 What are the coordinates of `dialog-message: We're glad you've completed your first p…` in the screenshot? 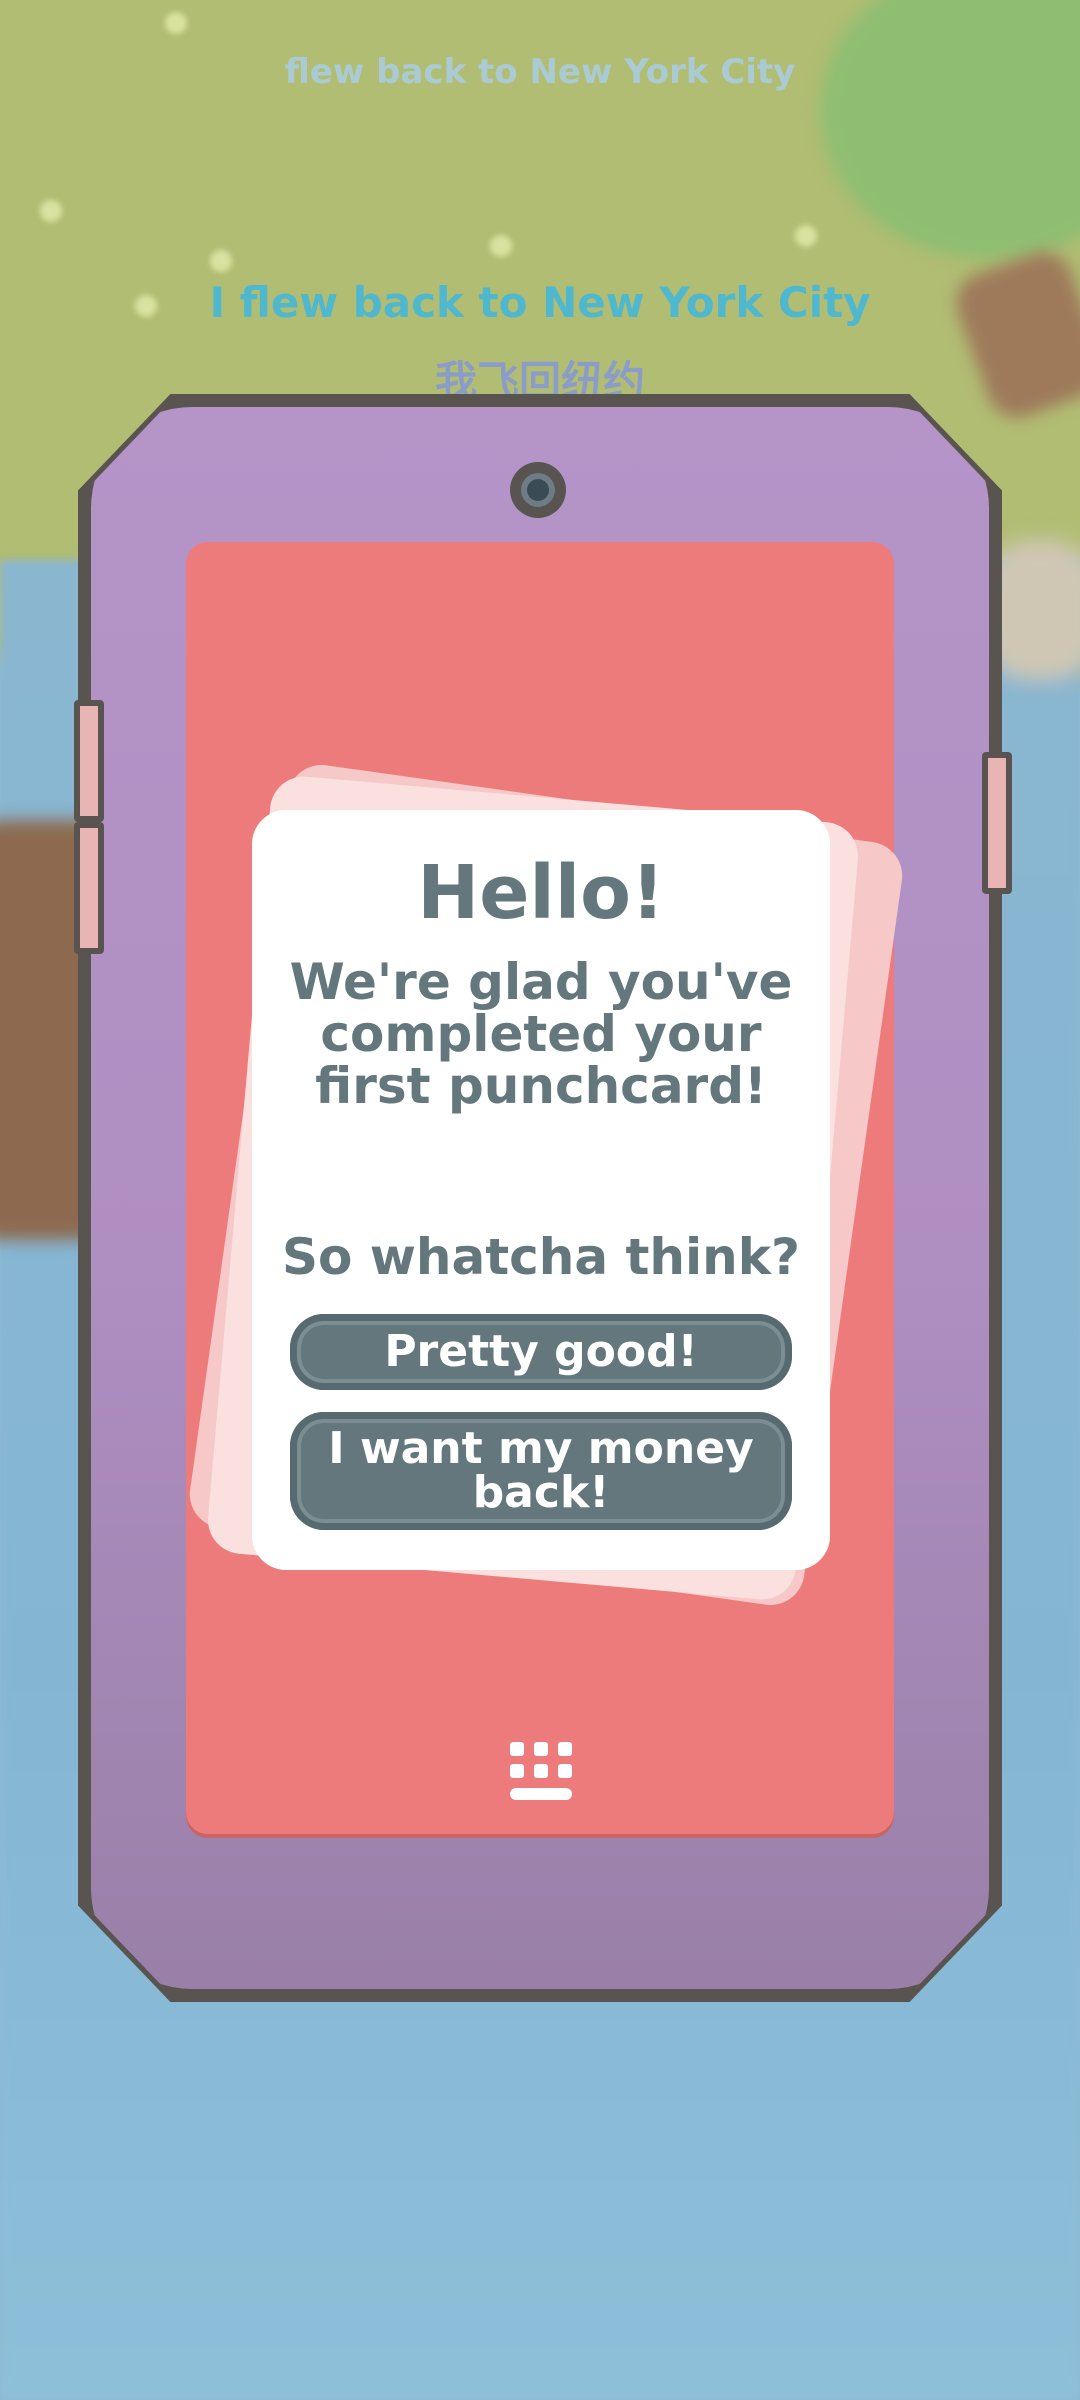 It's located at (541, 1034).